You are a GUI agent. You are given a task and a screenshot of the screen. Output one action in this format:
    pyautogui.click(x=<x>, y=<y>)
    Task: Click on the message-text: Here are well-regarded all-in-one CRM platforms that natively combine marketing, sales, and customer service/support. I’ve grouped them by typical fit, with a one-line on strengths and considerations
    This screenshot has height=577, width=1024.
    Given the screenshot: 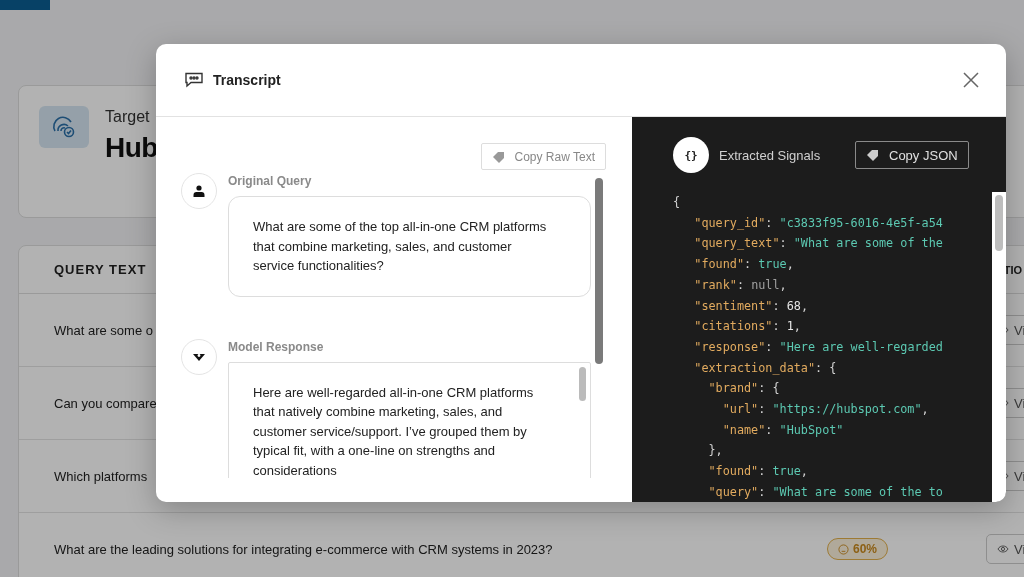 What is the action you would take?
    pyautogui.click(x=394, y=430)
    